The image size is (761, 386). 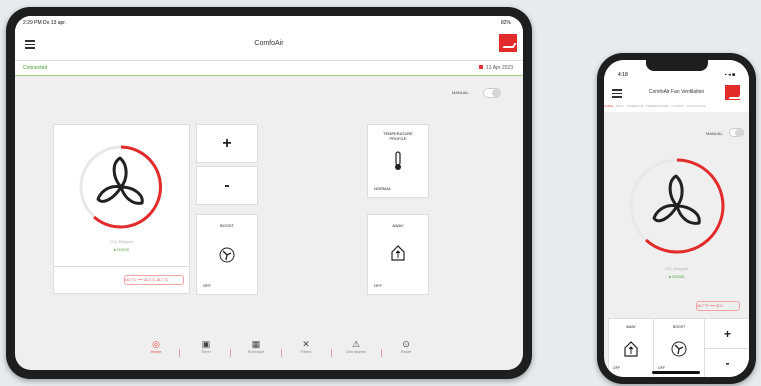 I want to click on phone-away-button: AWAY OFF, so click(x=631, y=347).